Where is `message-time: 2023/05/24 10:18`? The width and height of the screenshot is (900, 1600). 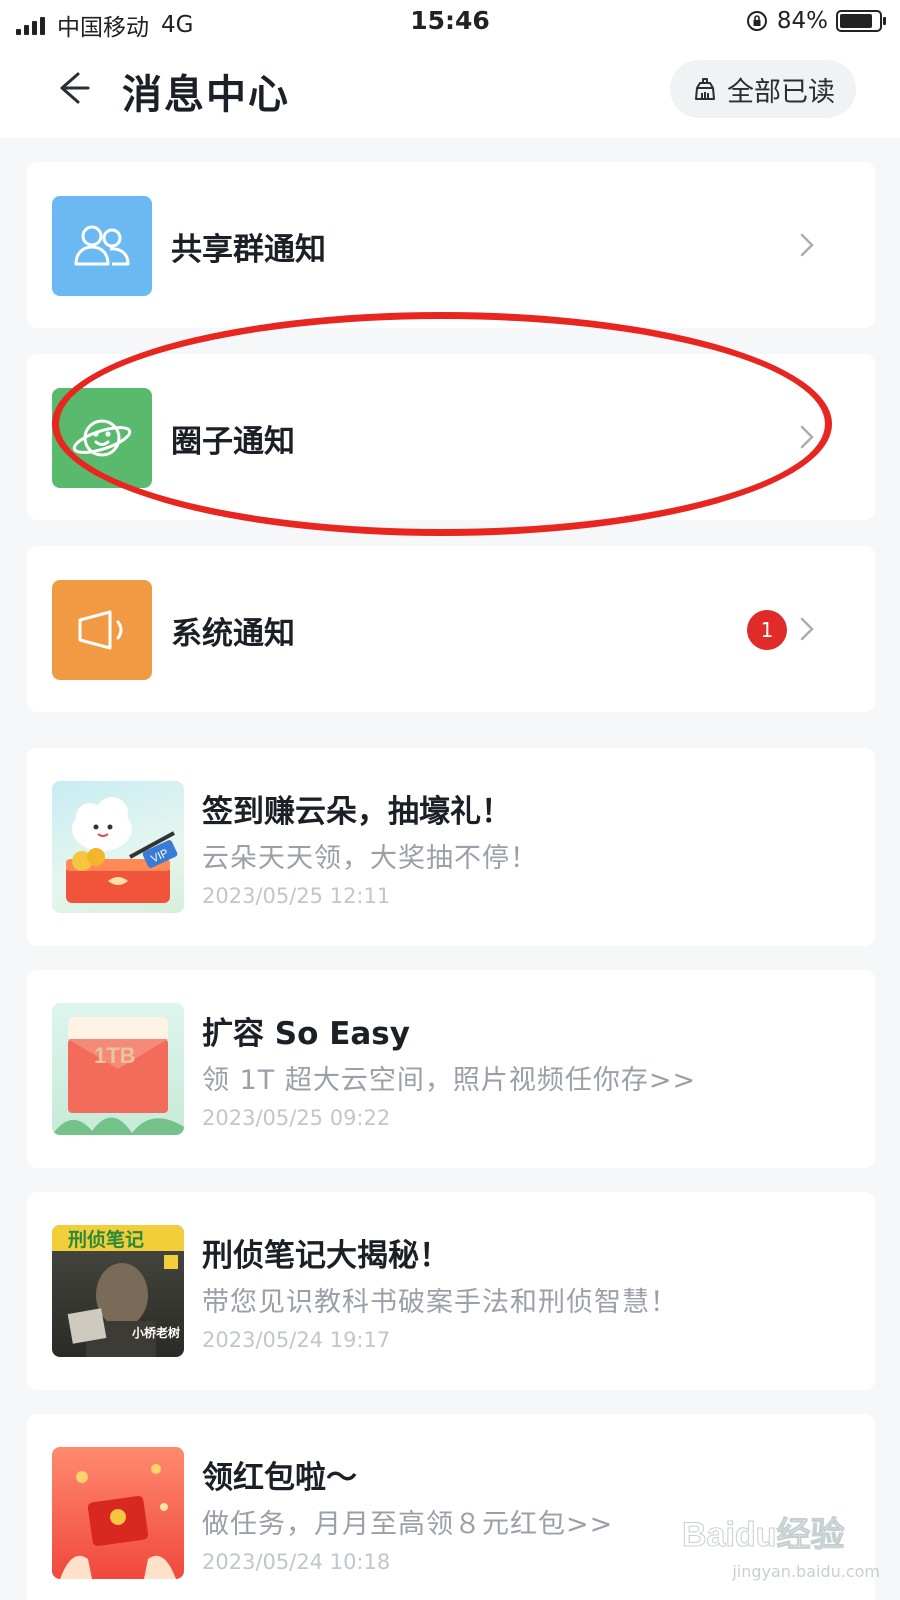
message-time: 2023/05/24 10:18 is located at coordinates (296, 1562).